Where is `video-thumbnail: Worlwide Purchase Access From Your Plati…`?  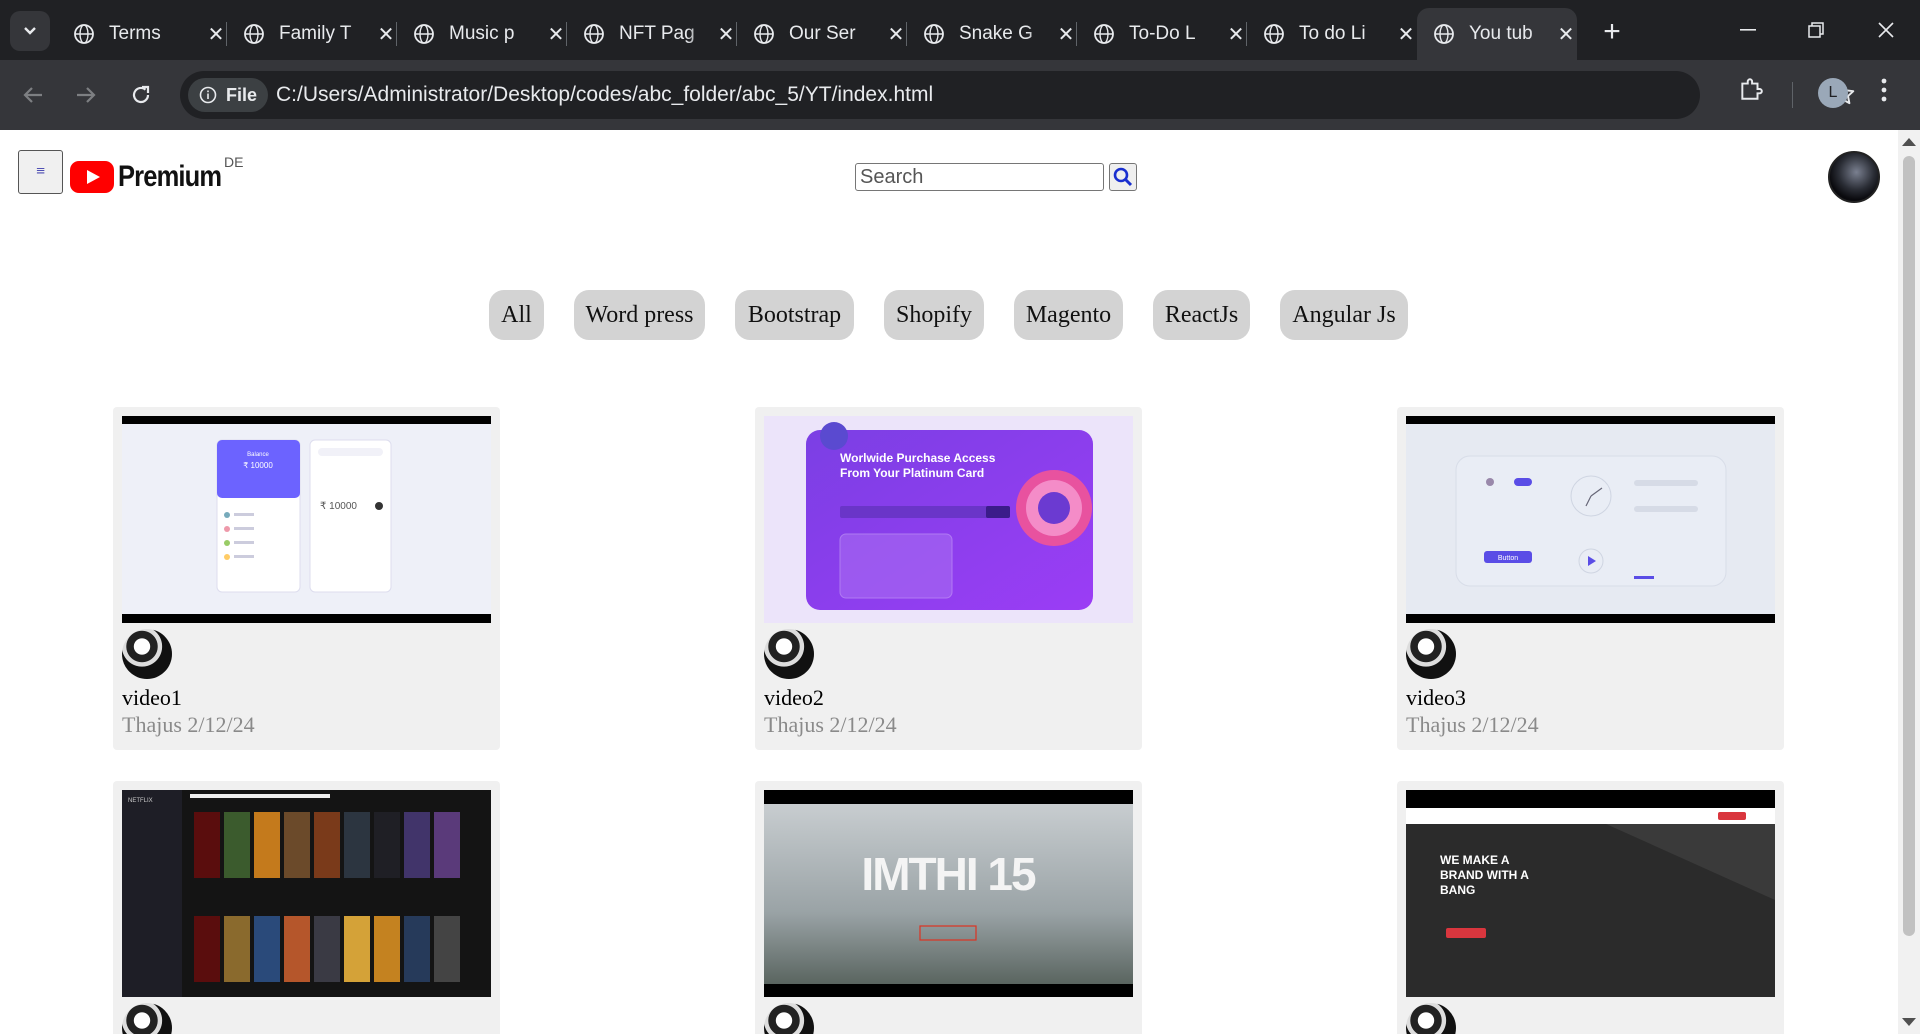
video-thumbnail: Worlwide Purchase Access From Your Plati… is located at coordinates (948, 519).